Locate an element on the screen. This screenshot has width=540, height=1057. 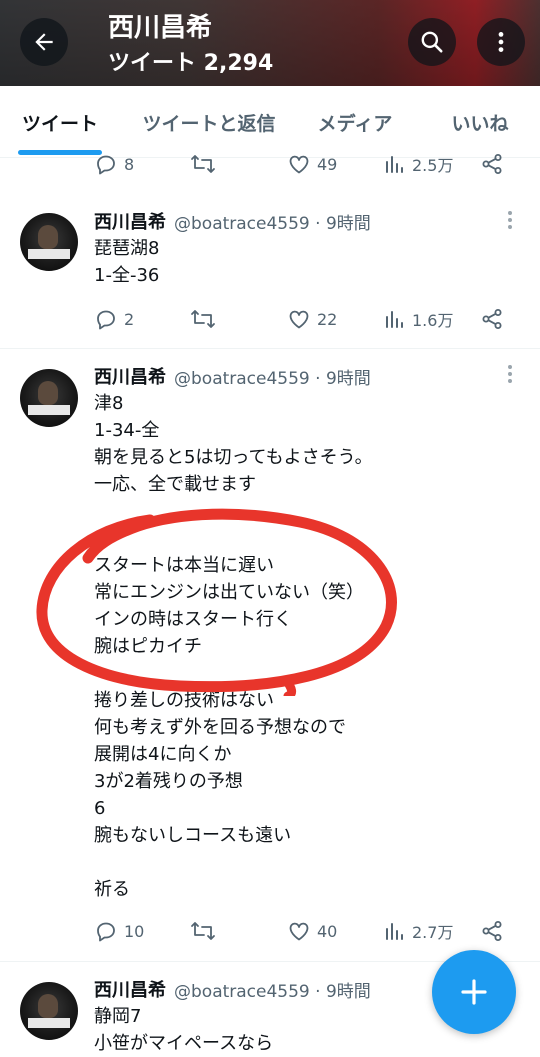
reply-count: 10 is located at coordinates (134, 931).